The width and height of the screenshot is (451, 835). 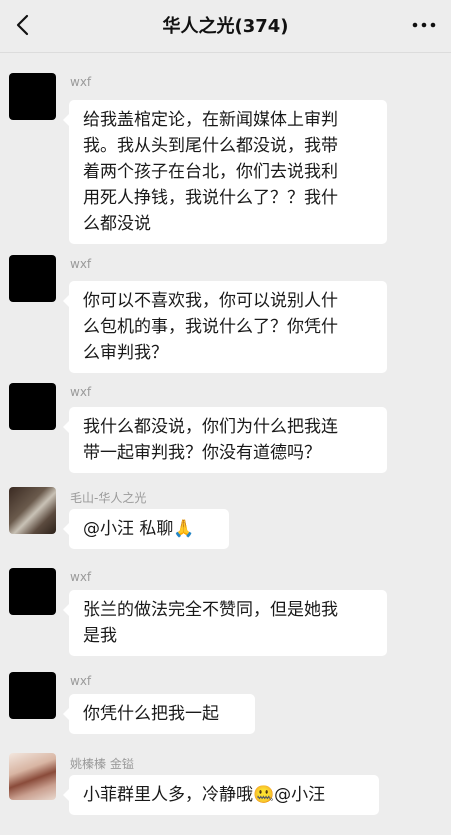 I want to click on message-bubble: 我什么都没说，你们为什么把我连 带一起审判我？你没有道德吗？, so click(x=225, y=440).